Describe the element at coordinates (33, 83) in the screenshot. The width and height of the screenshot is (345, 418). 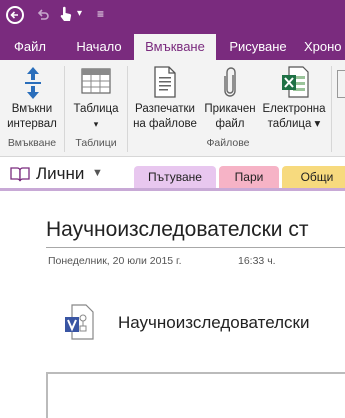
I see `insert-space-icon` at that location.